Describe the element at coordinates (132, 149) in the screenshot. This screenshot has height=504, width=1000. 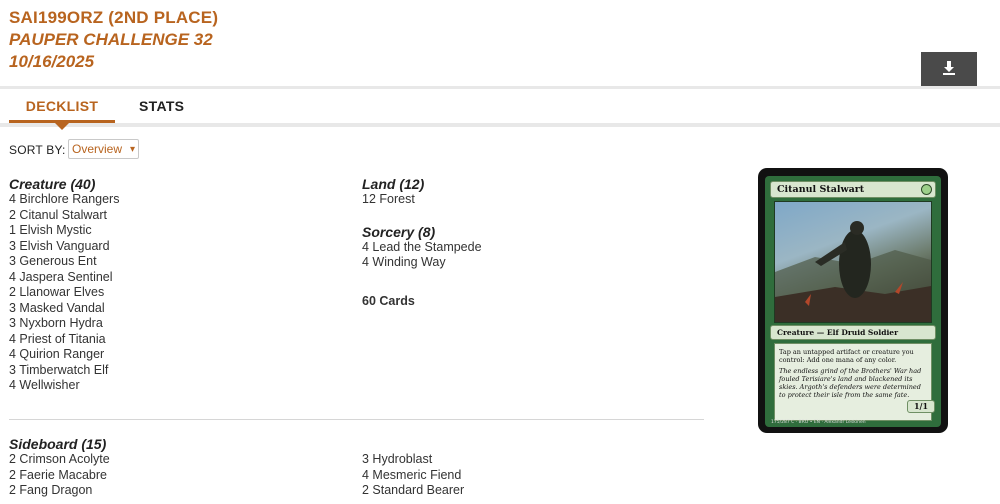
I see `chevron-down-icon: ▾` at that location.